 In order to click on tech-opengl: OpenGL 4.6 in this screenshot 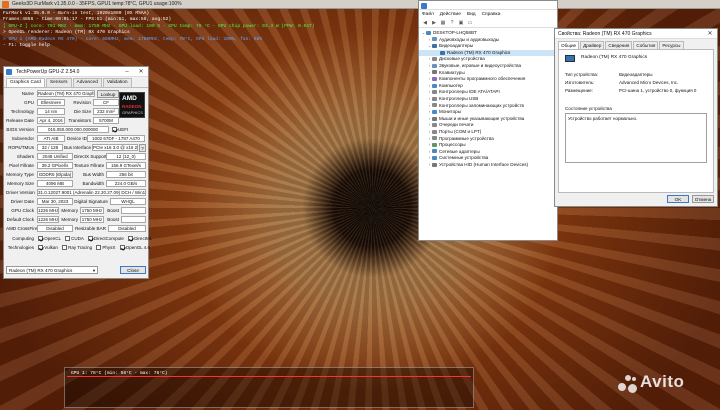, I will do `click(134, 248)`.